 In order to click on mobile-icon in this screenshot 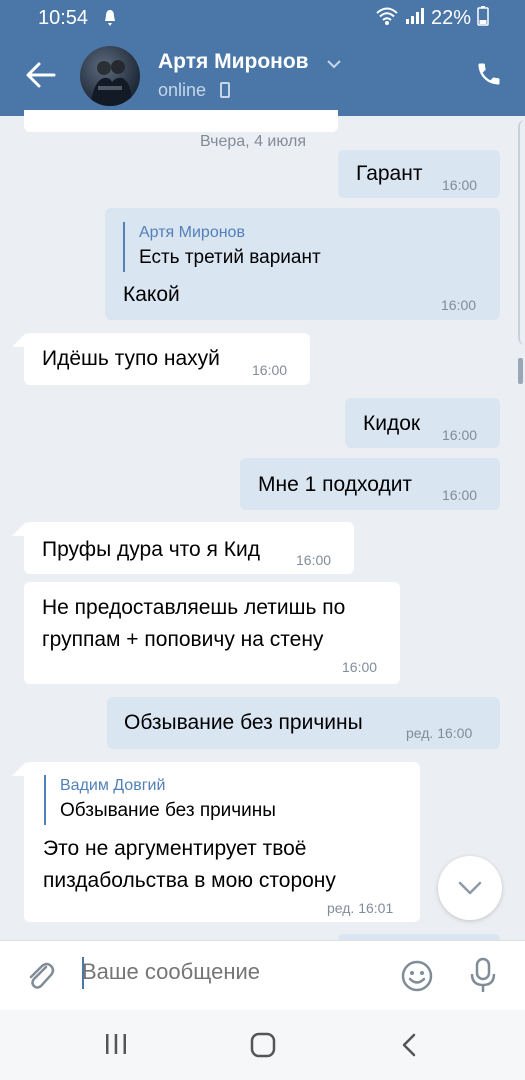, I will do `click(225, 90)`.